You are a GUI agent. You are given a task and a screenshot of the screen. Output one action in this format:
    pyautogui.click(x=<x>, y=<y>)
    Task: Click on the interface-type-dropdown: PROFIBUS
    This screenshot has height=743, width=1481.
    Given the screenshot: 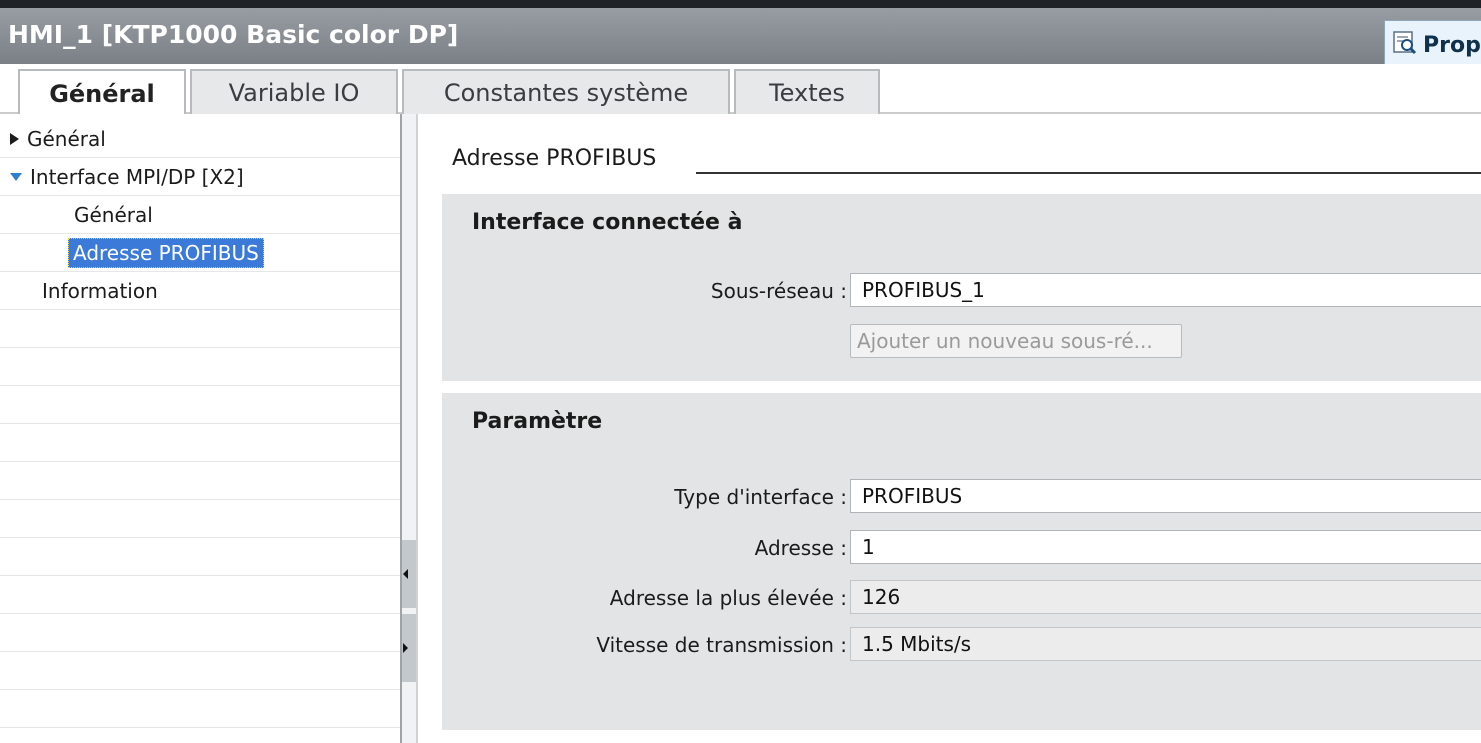 What is the action you would take?
    pyautogui.click(x=1165, y=496)
    